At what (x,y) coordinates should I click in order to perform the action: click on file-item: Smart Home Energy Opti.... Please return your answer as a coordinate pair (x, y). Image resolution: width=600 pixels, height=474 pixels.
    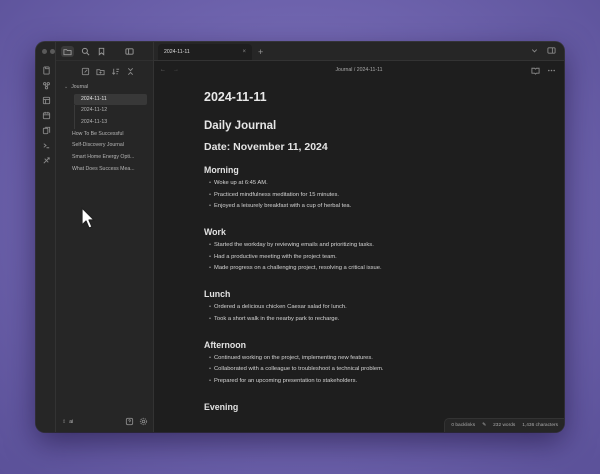
    Looking at the image, I should click on (104, 158).